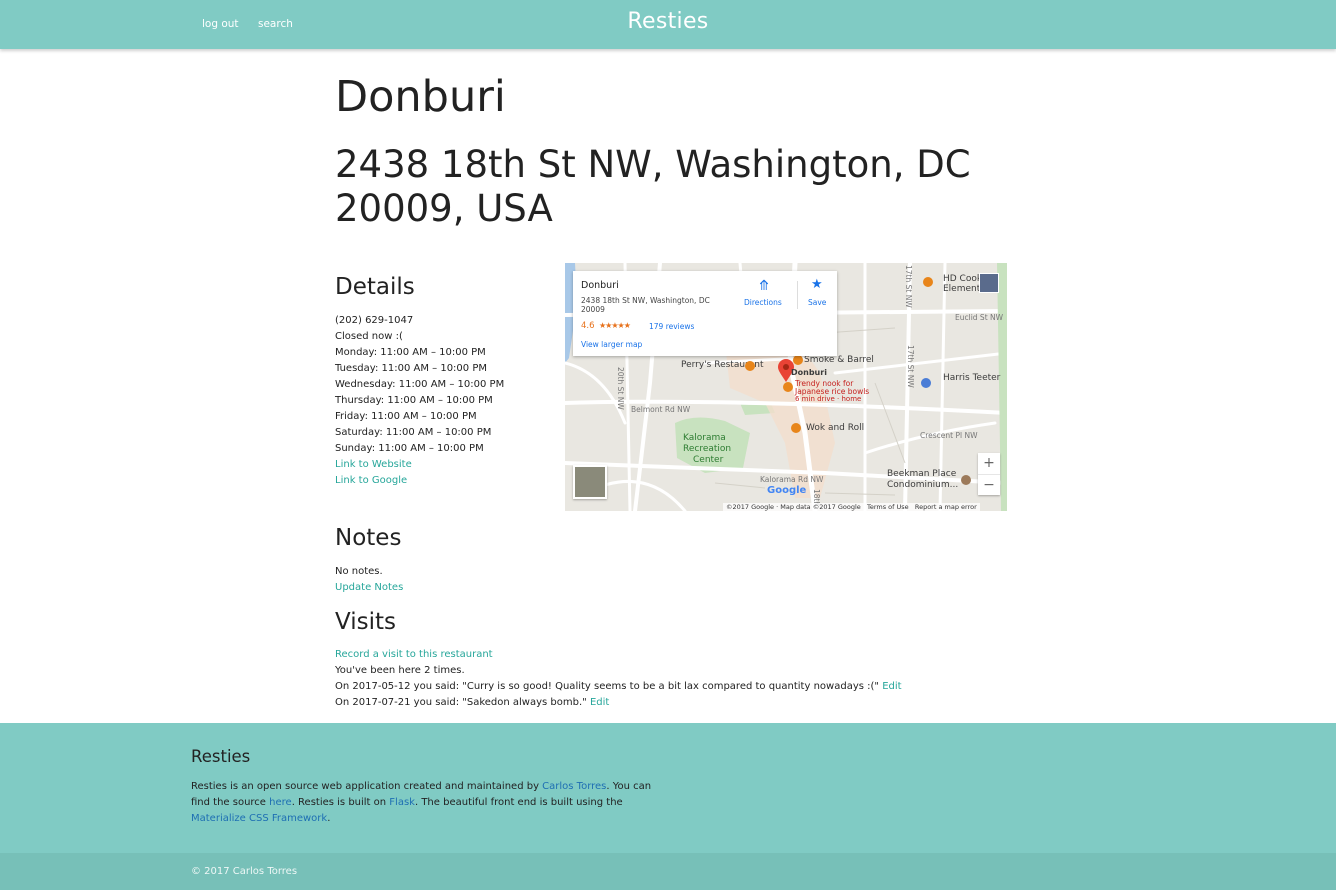  What do you see at coordinates (340, 802) in the screenshot?
I see `footer-text: . Resties is built on` at bounding box center [340, 802].